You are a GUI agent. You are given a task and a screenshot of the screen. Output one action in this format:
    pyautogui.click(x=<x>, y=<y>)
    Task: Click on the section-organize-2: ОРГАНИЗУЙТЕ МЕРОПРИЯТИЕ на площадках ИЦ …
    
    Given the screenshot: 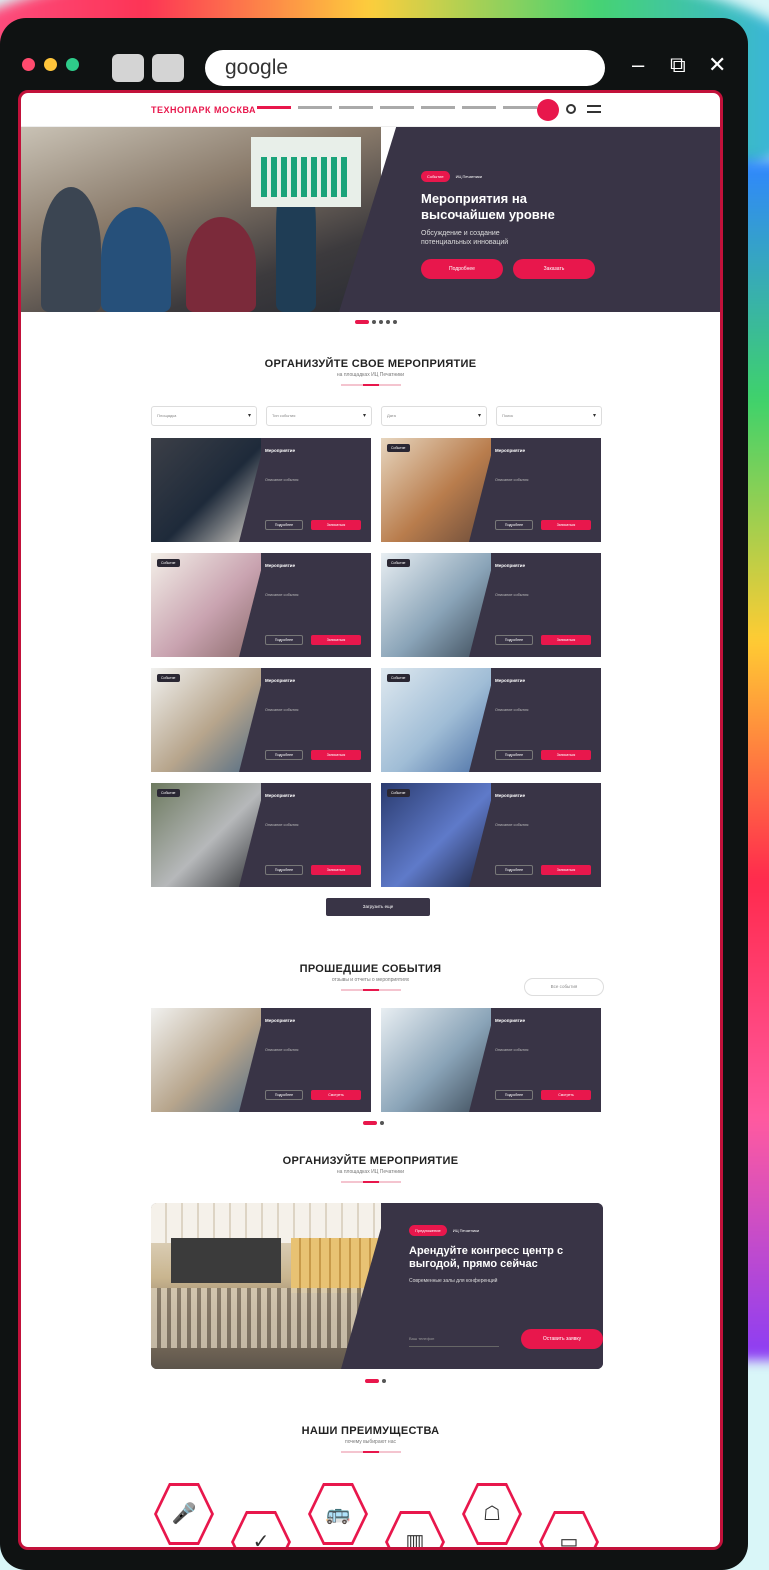 What is the action you would take?
    pyautogui.click(x=370, y=1169)
    